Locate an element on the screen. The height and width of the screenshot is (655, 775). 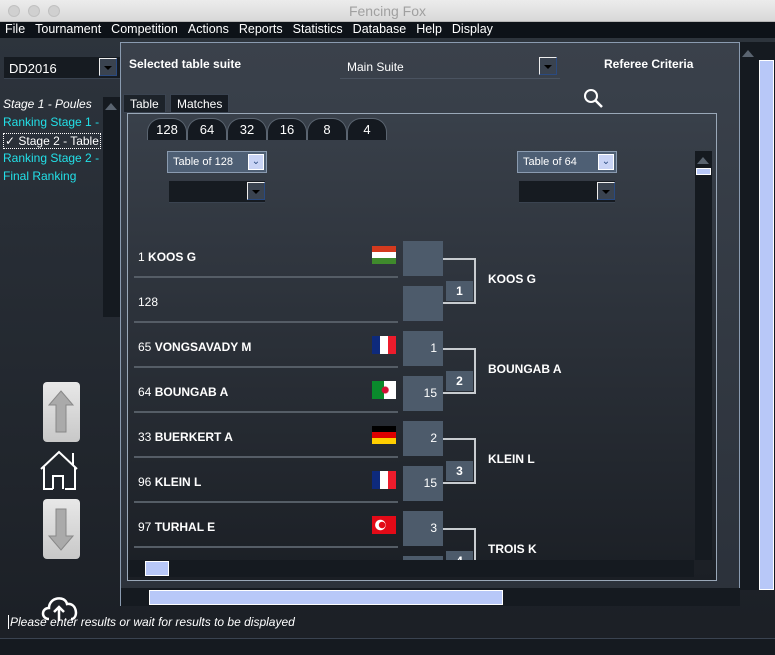
round-tab-8: 8 is located at coordinates (327, 129).